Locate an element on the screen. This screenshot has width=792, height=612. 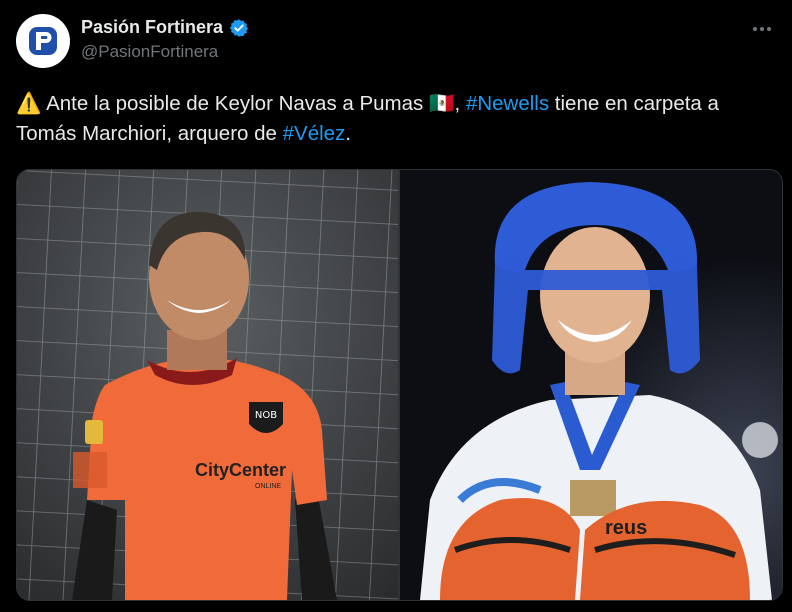
author-names: Pasión Fortinera @PasionFortinera is located at coordinates (165, 39).